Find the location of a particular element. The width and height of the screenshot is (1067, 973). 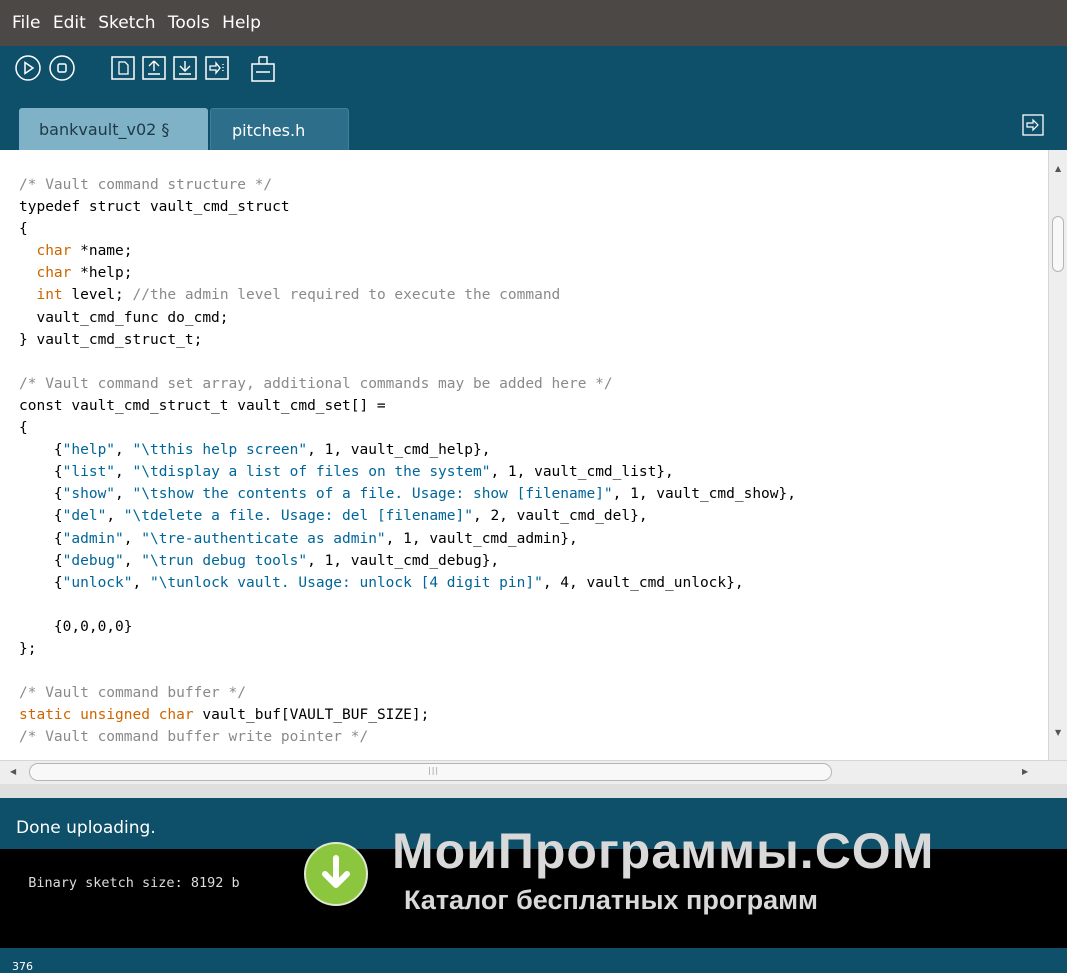

scroll-left-icon: ◀ is located at coordinates (13, 771).